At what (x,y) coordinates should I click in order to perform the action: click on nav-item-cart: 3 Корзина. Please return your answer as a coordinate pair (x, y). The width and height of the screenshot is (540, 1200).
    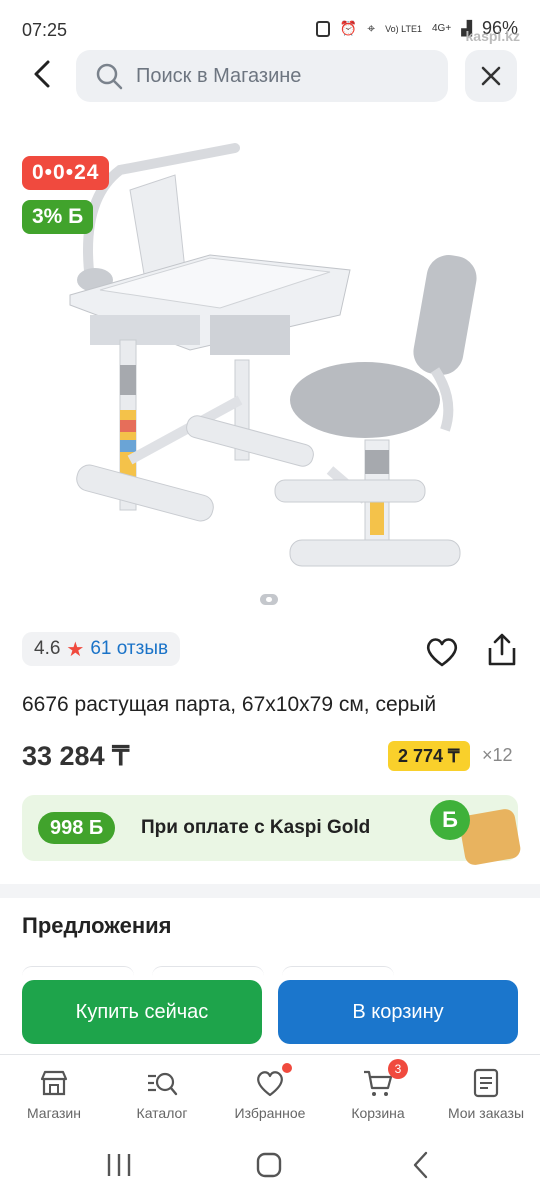
    Looking at the image, I should click on (378, 1090).